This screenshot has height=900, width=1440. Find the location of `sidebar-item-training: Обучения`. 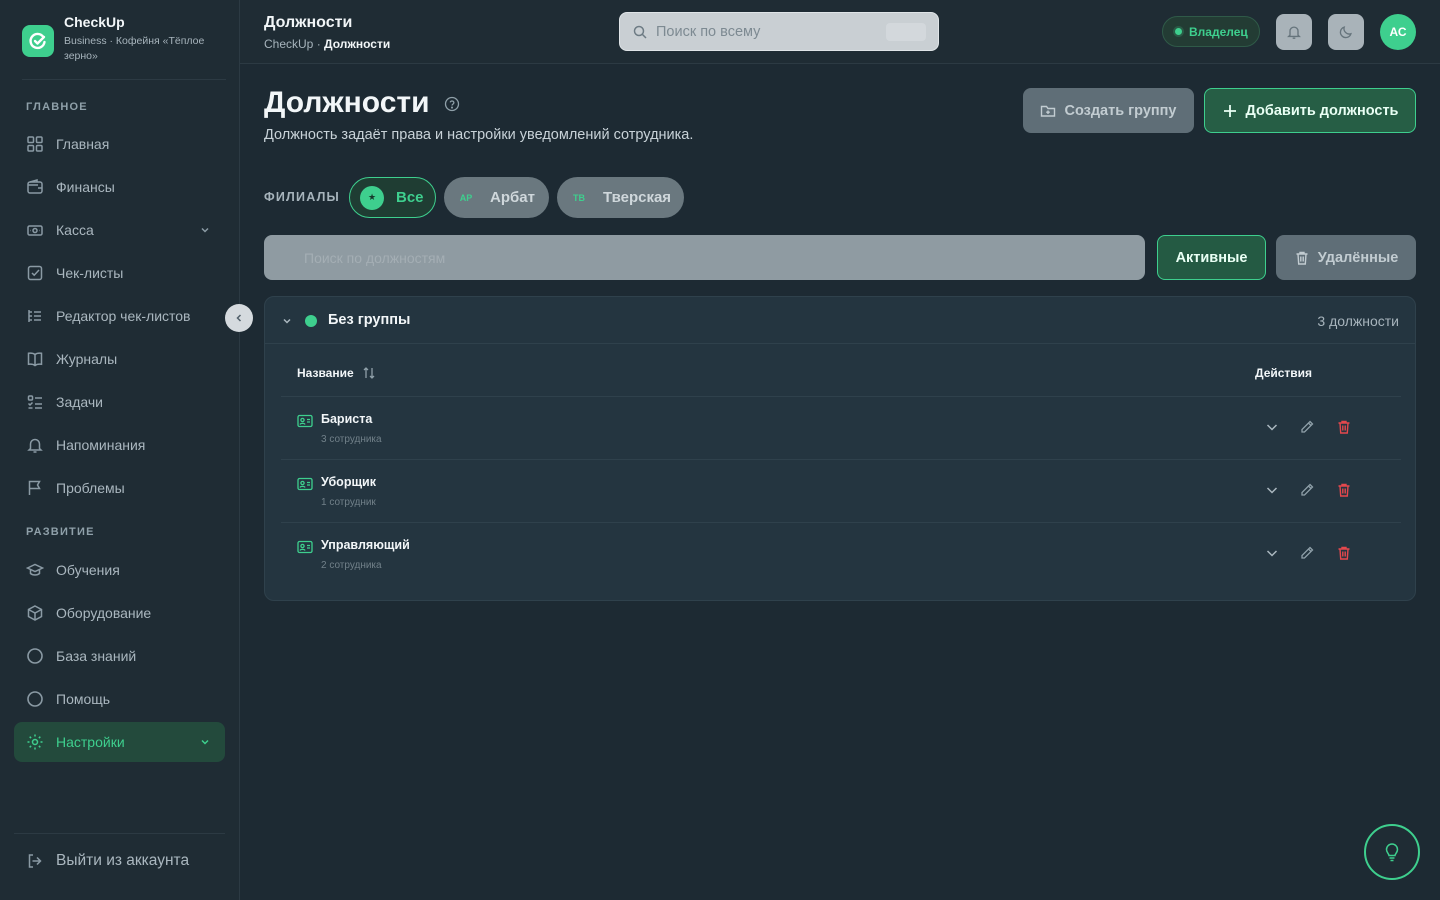

sidebar-item-training: Обучения is located at coordinates (119, 570).